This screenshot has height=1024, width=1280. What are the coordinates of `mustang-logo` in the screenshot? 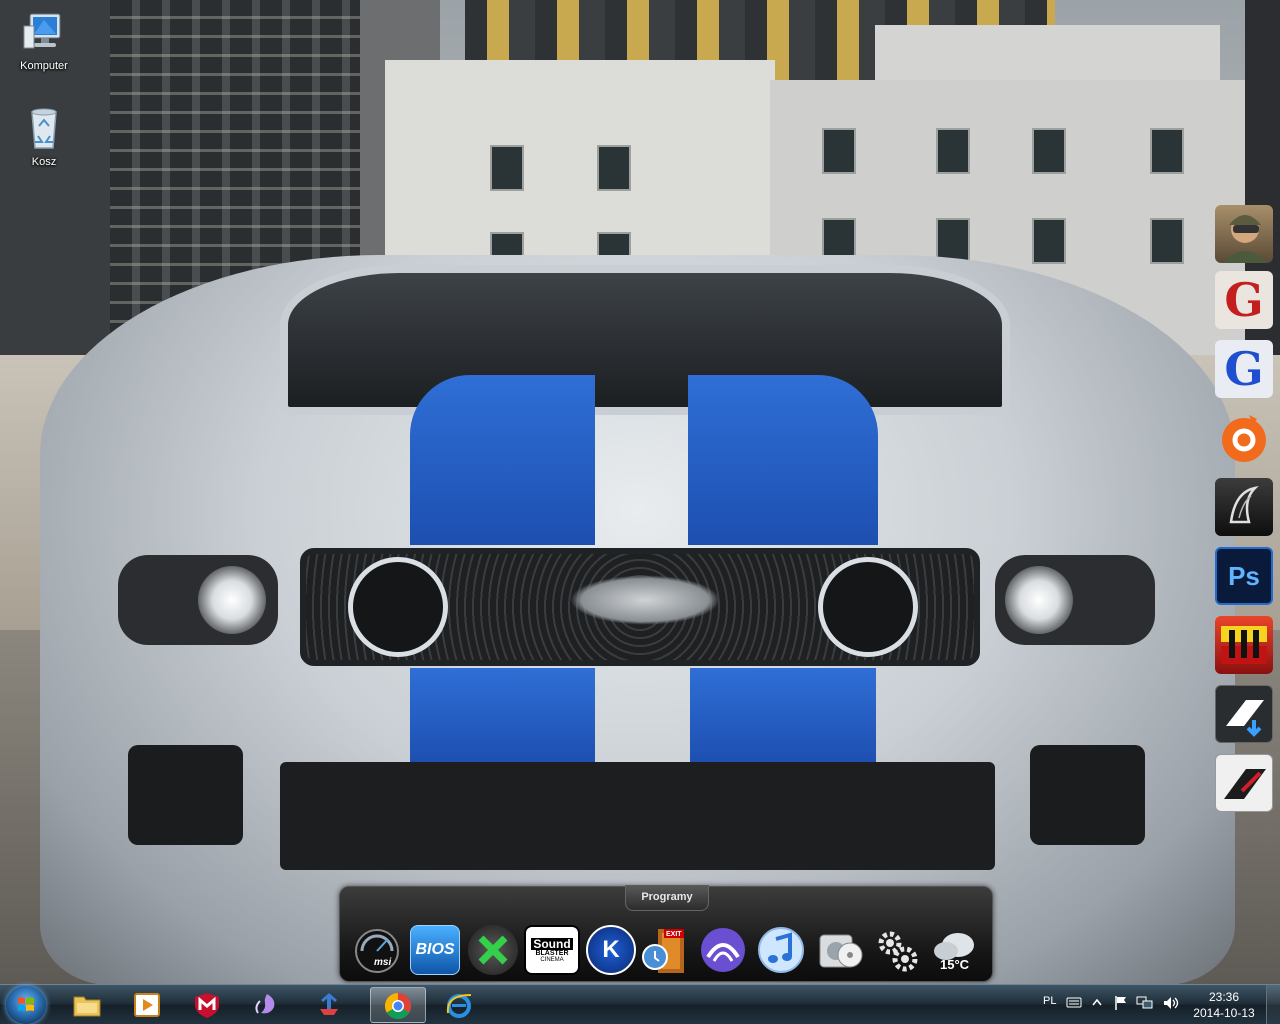 It's located at (645, 600).